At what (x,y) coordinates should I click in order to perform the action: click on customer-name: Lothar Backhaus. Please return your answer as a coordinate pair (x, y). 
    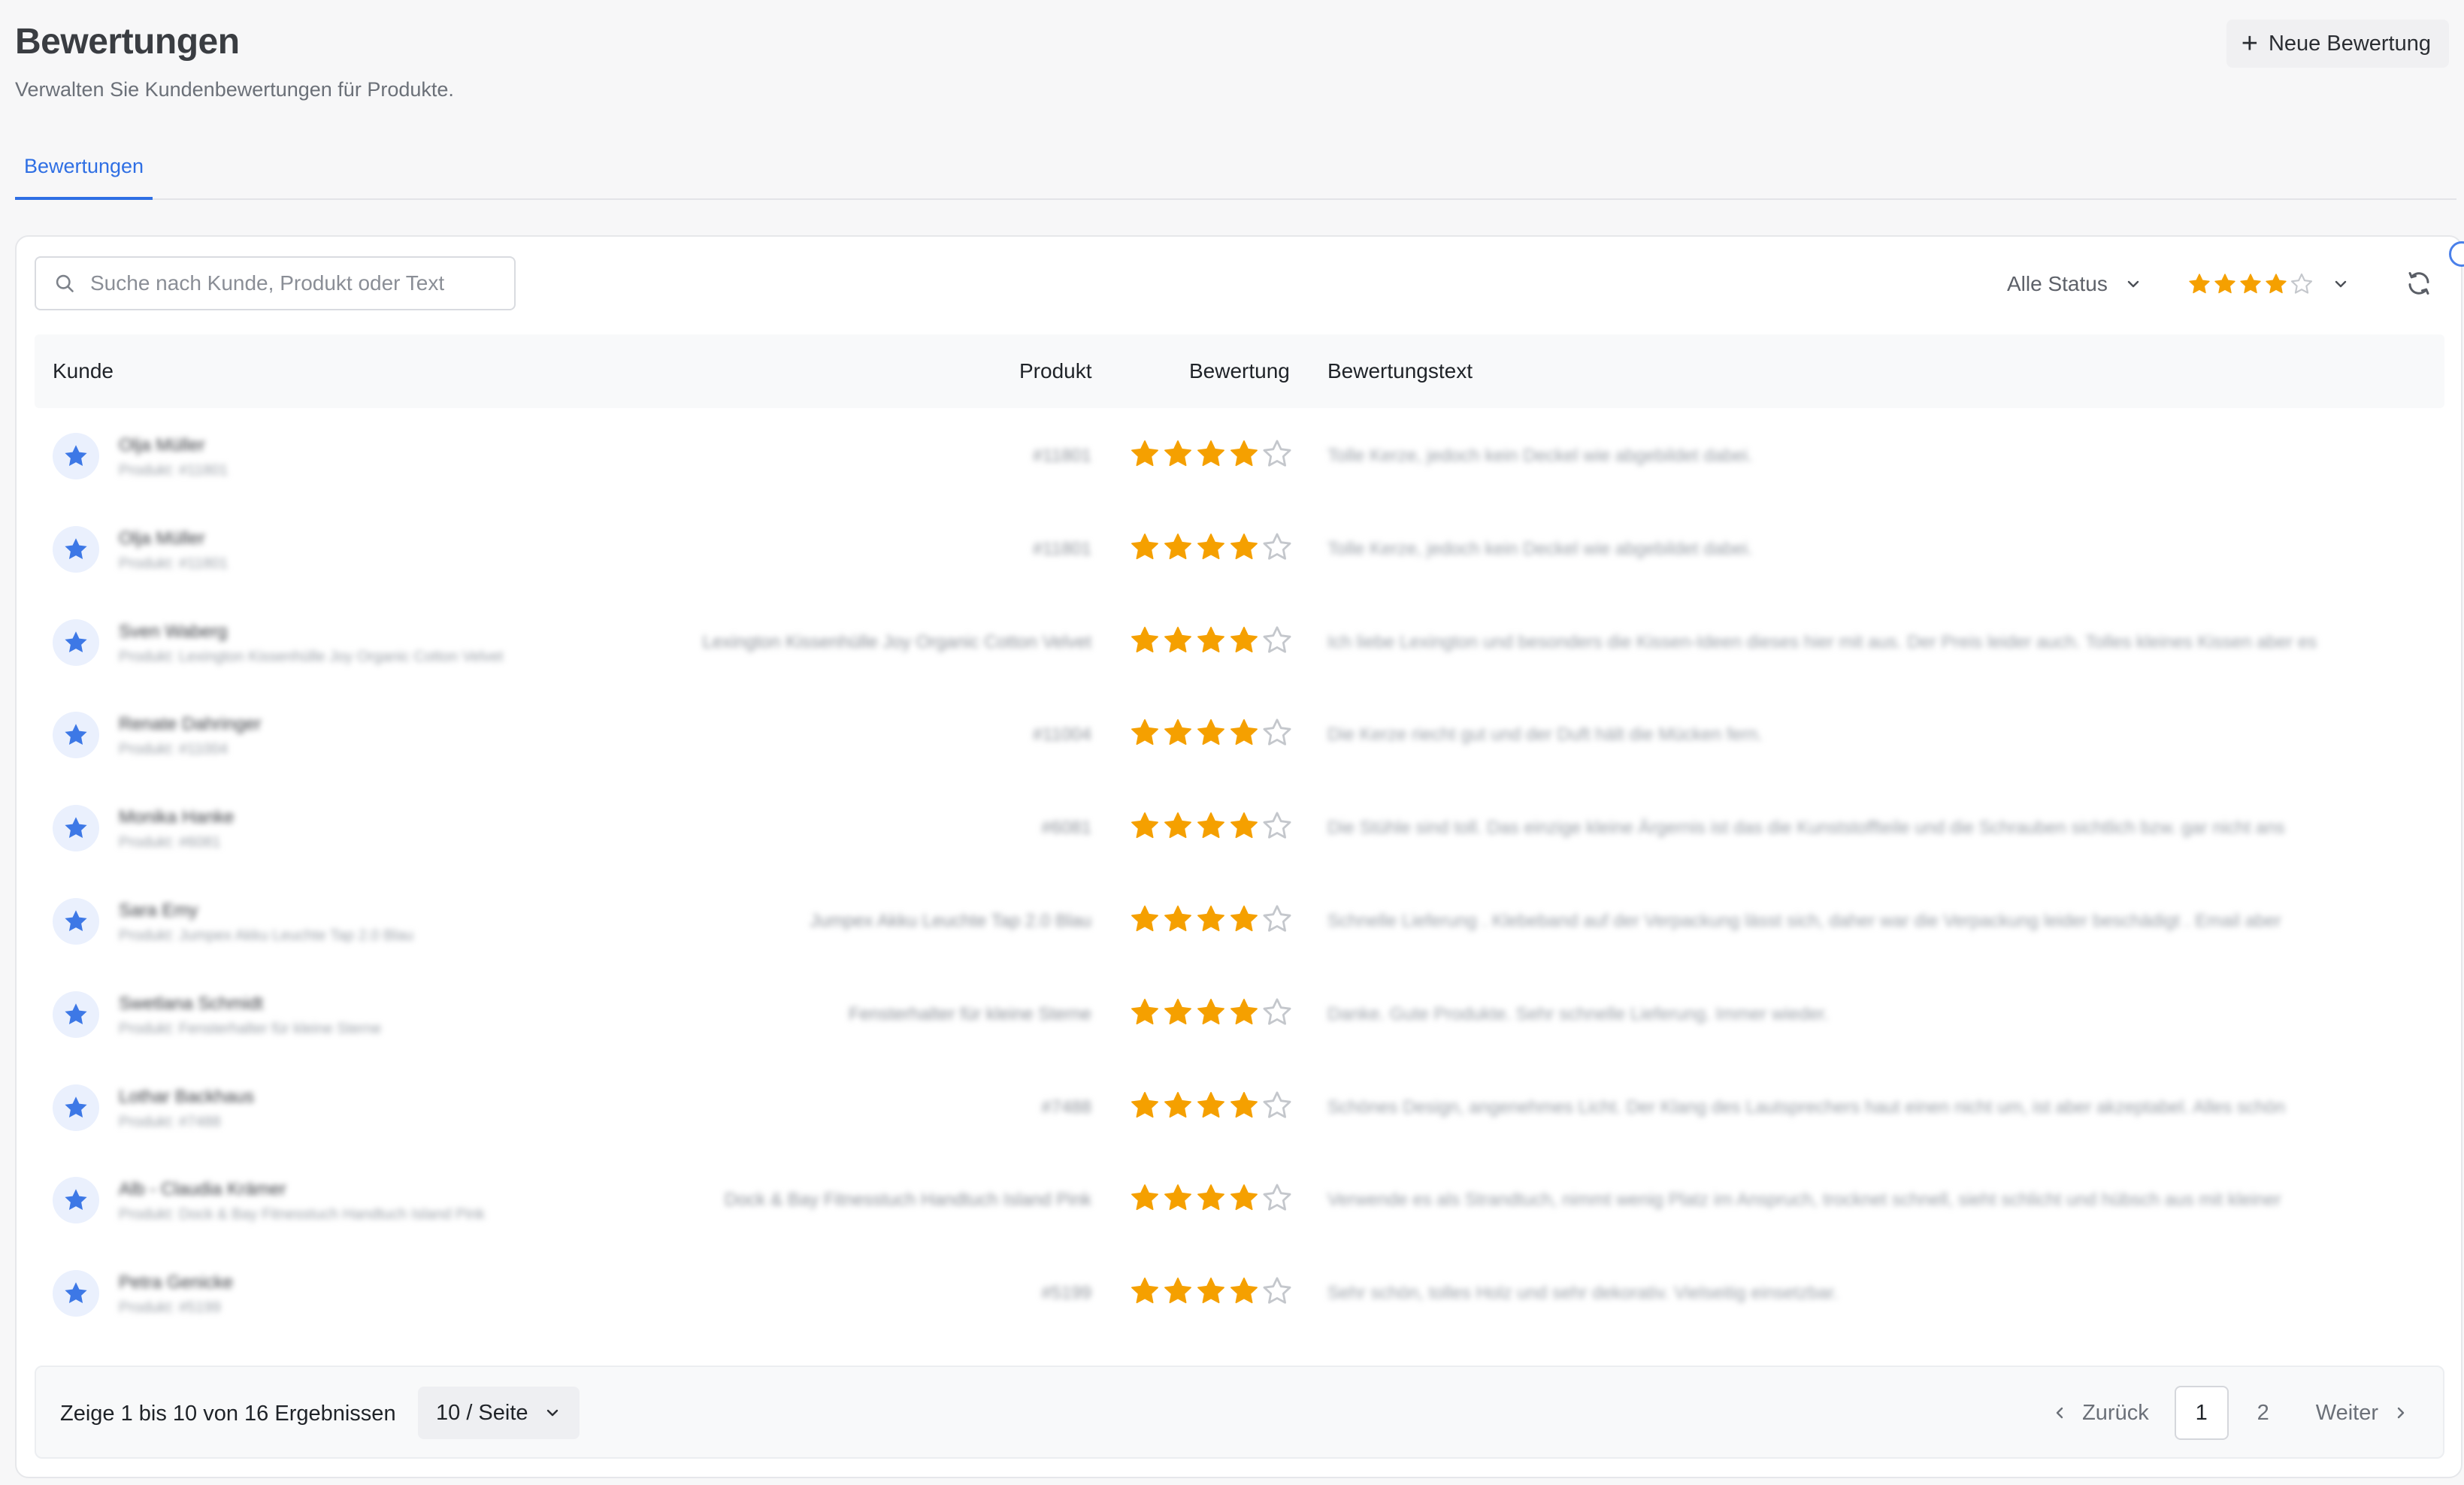
    Looking at the image, I should click on (187, 1096).